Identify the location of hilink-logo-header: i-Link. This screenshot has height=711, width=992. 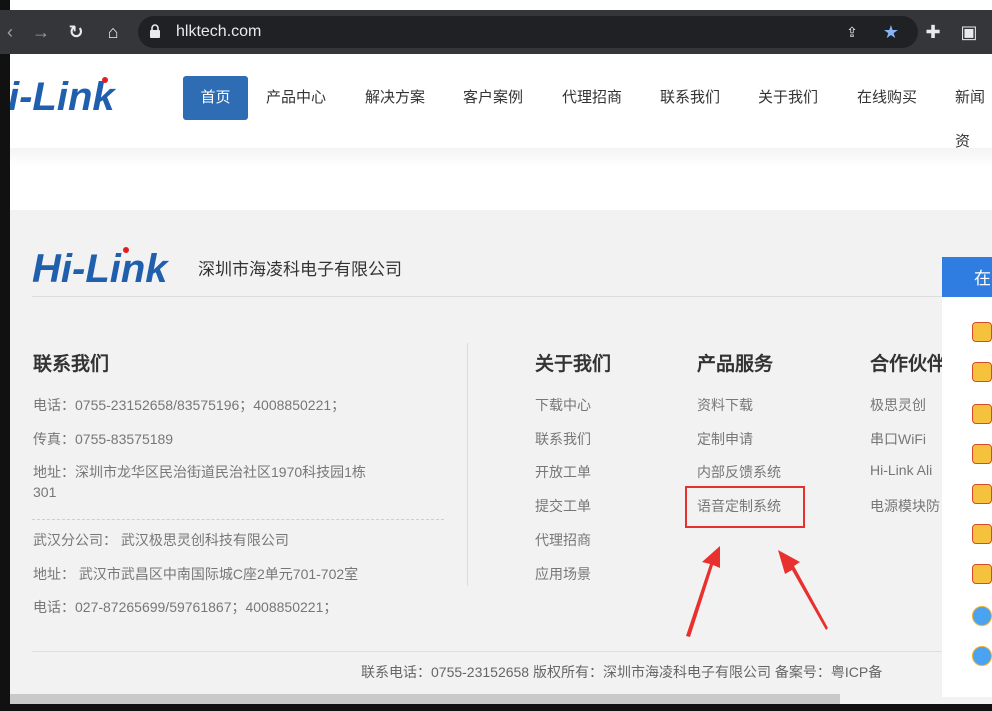
(75, 92).